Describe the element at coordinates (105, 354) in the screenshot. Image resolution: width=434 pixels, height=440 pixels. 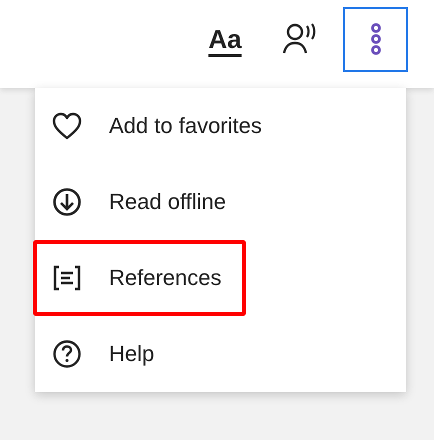
I see `menu-item: Help` at that location.